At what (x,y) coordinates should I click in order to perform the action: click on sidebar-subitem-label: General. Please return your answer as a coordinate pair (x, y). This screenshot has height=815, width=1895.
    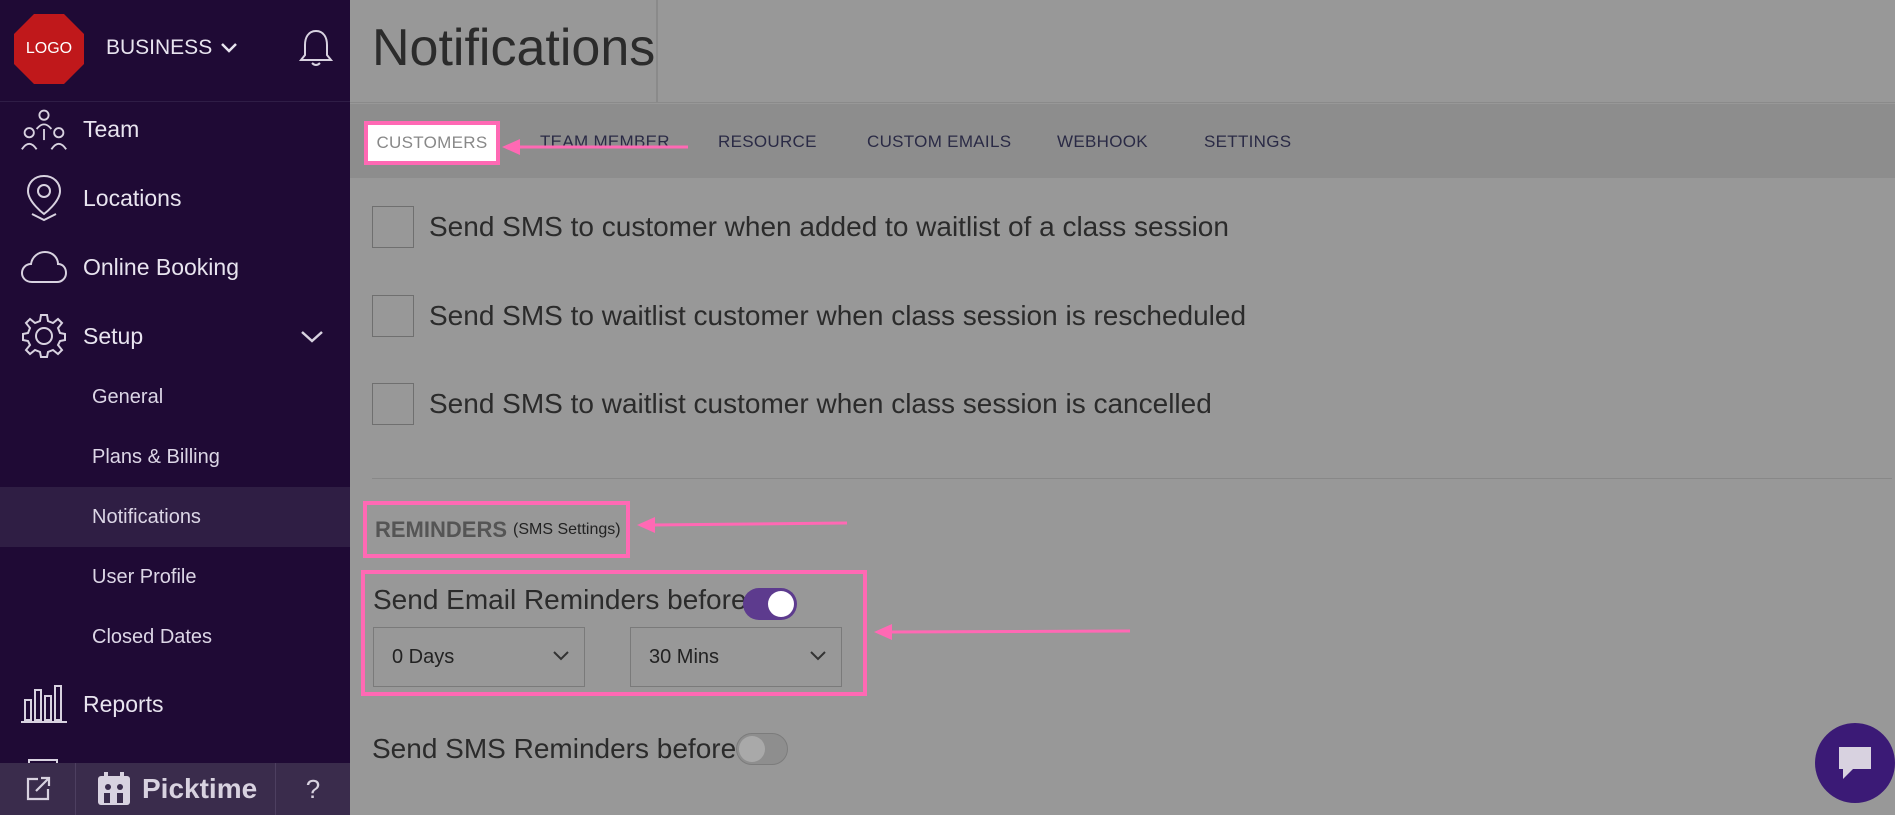
    Looking at the image, I should click on (128, 396).